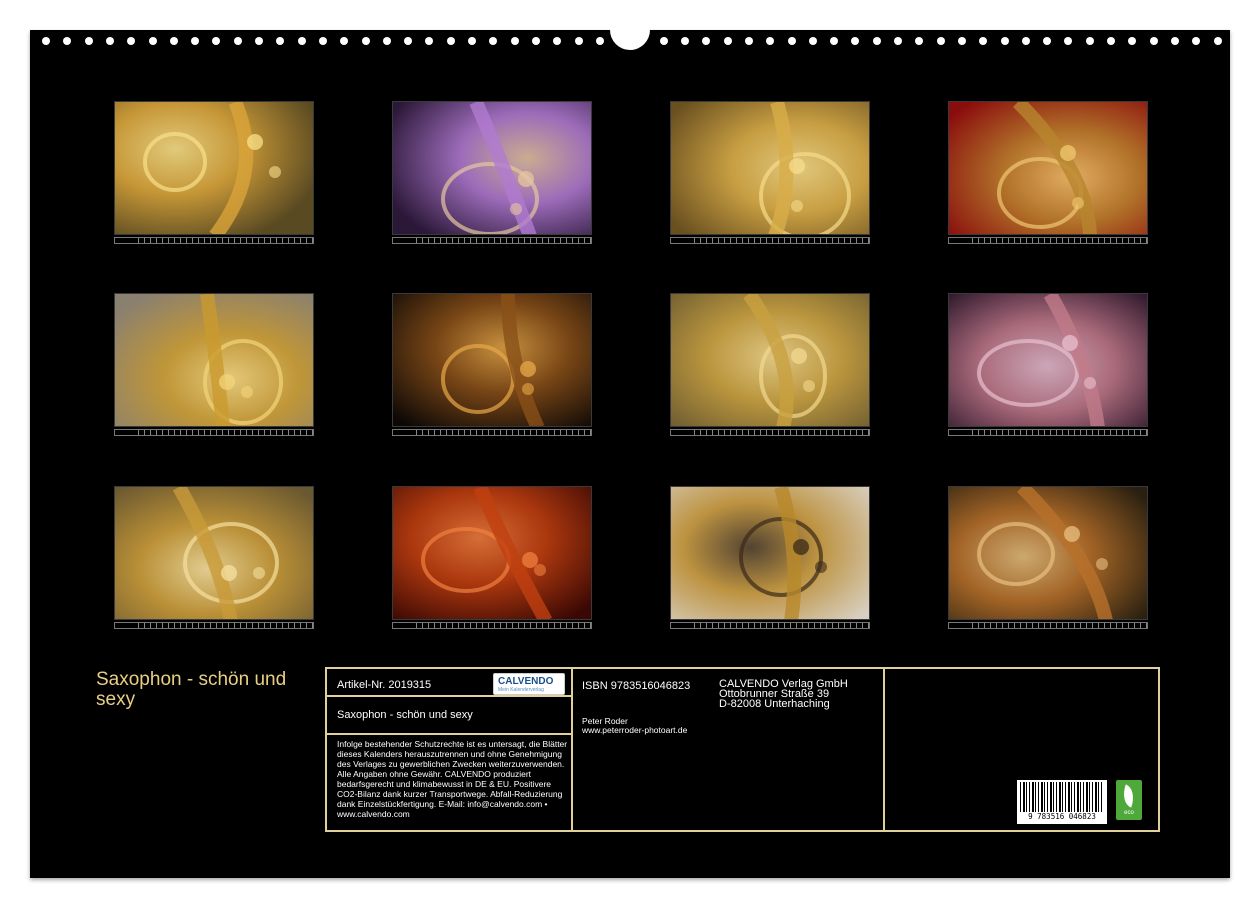 This screenshot has width=1260, height=908. What do you see at coordinates (1048, 360) in the screenshot?
I see `photo-august` at bounding box center [1048, 360].